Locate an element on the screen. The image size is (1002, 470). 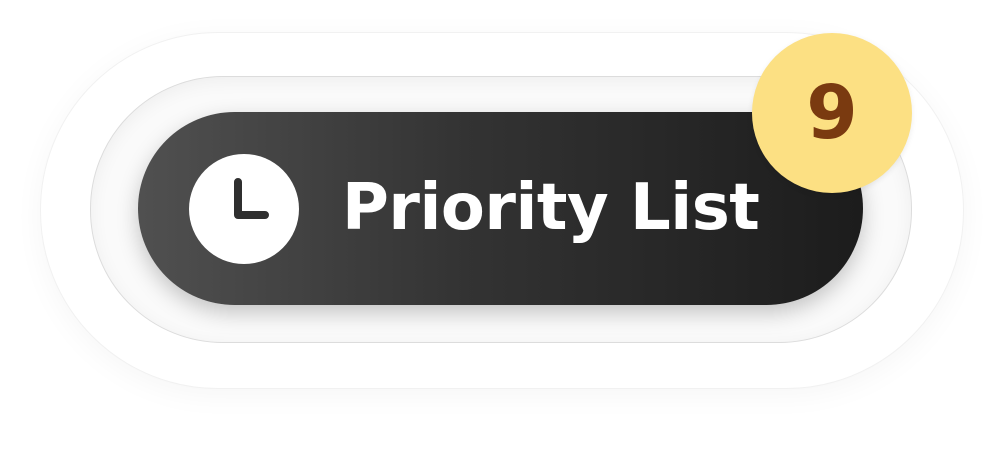
button-label: Priority List is located at coordinates (551, 208).